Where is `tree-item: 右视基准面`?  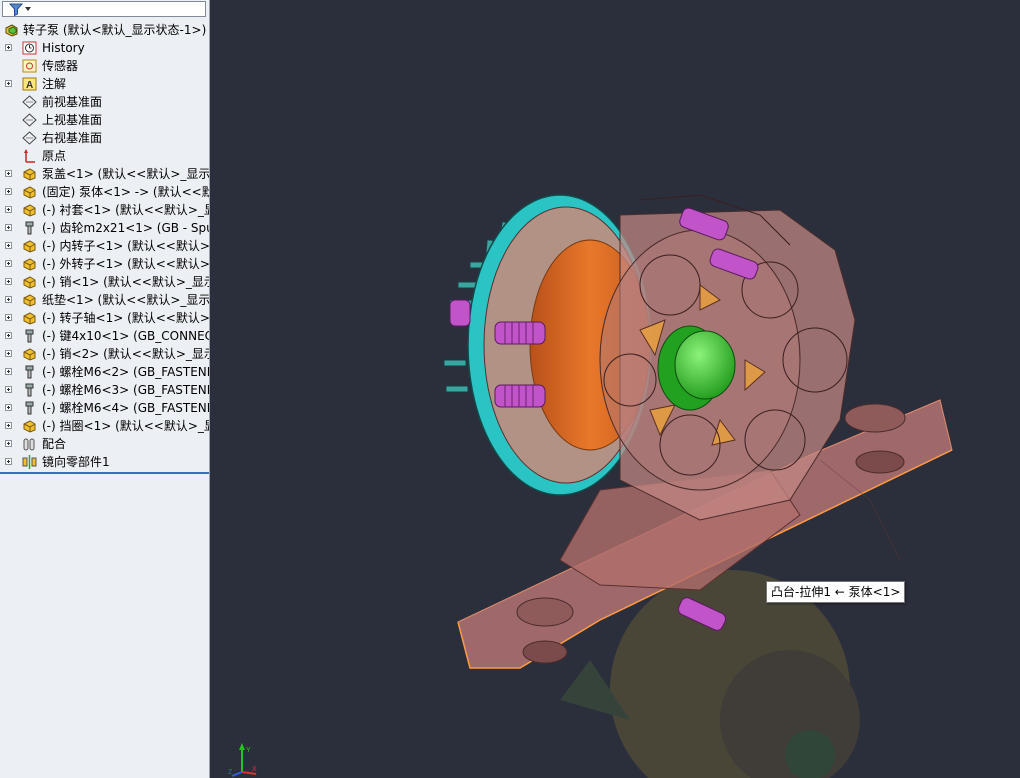
tree-item: 右视基准面 is located at coordinates (104, 138).